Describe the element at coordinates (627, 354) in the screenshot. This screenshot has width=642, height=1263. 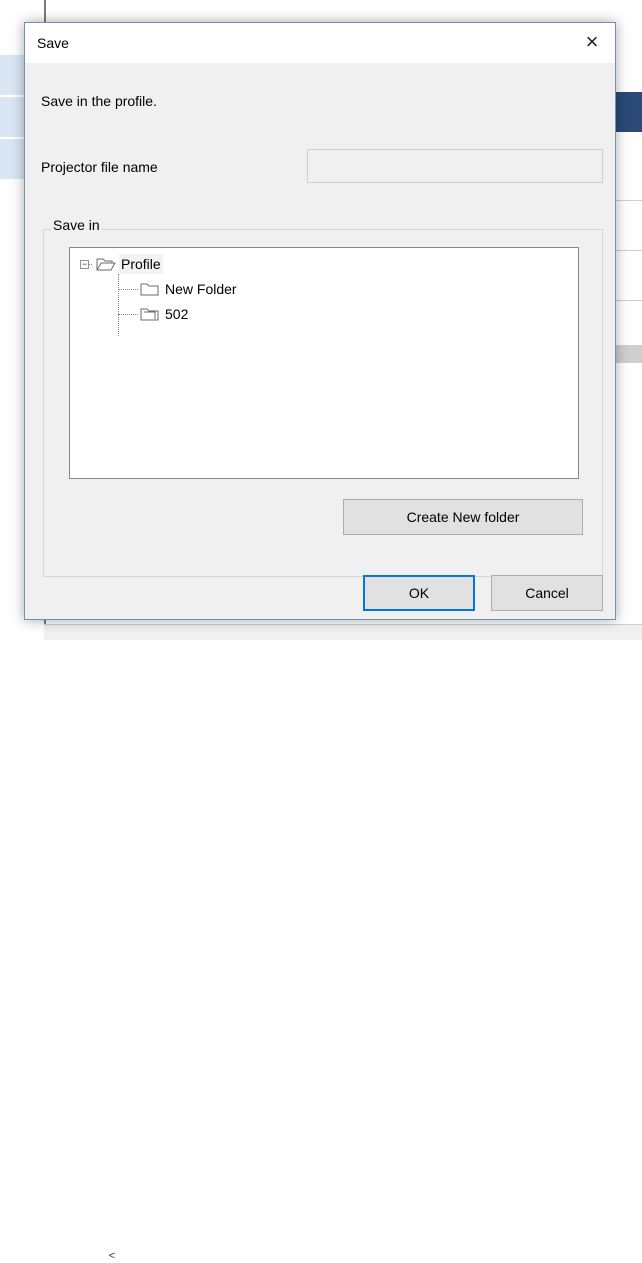
I see `background-scrollbar` at that location.